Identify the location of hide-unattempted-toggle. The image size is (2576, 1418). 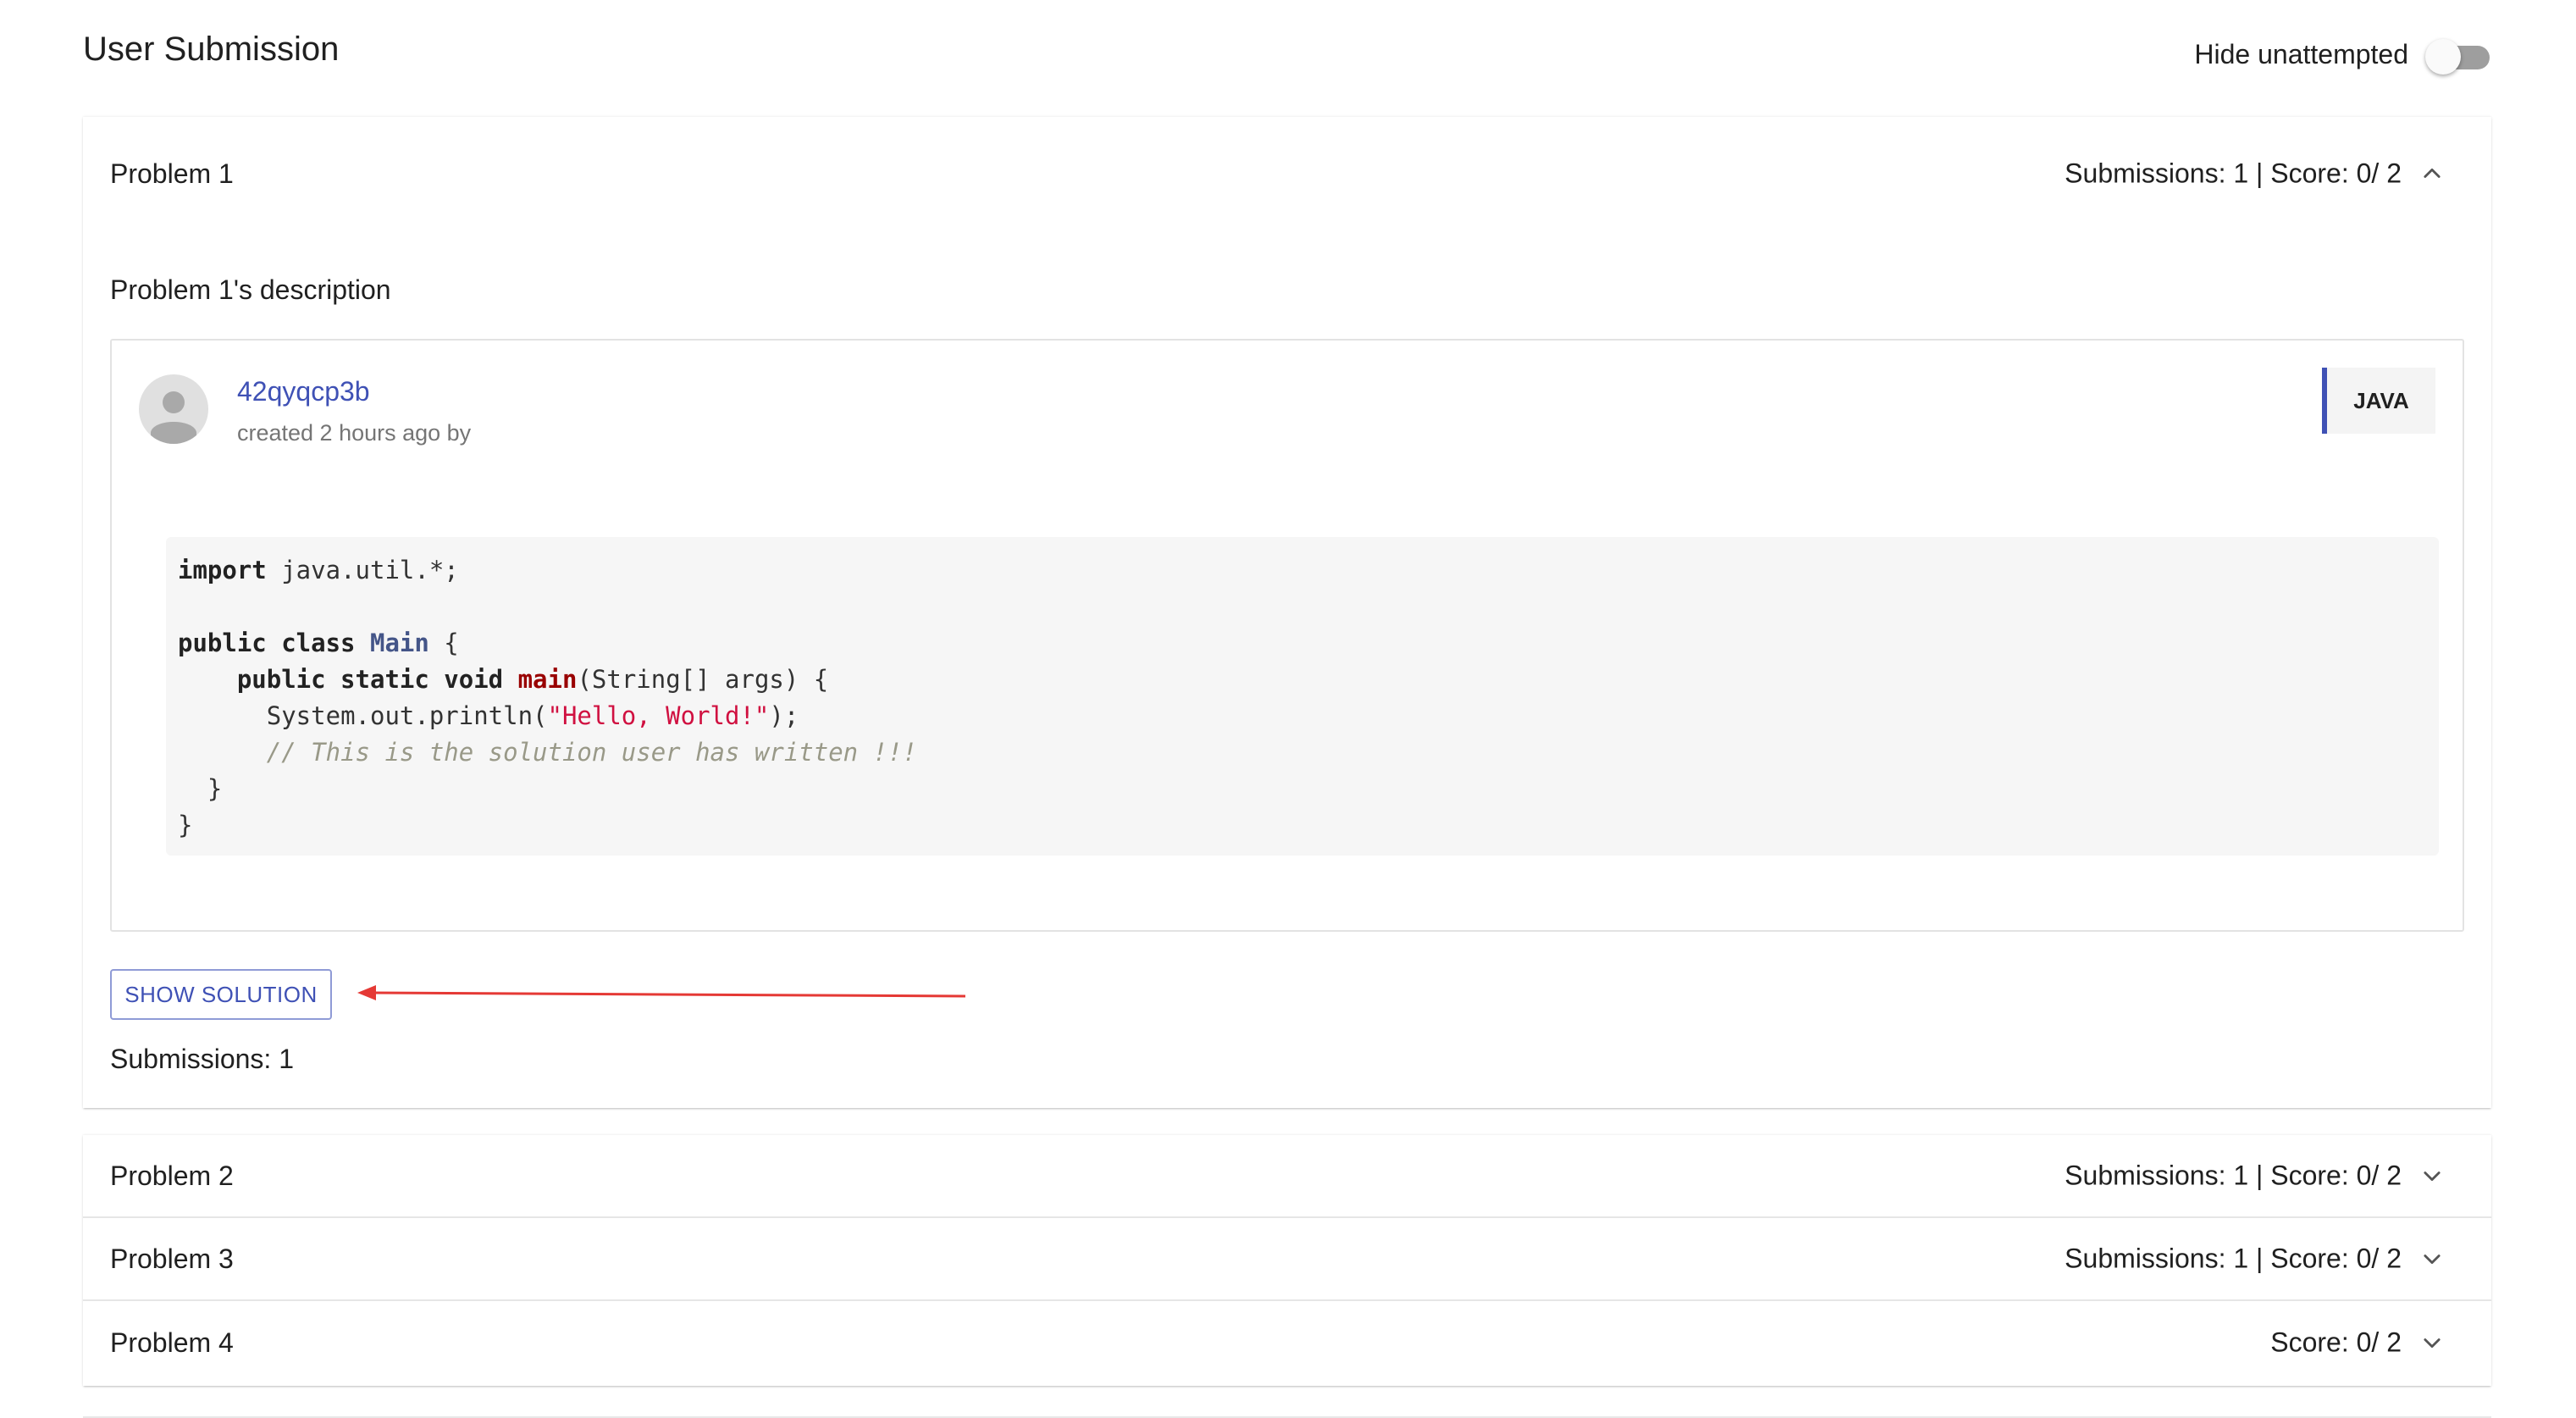
(2457, 56).